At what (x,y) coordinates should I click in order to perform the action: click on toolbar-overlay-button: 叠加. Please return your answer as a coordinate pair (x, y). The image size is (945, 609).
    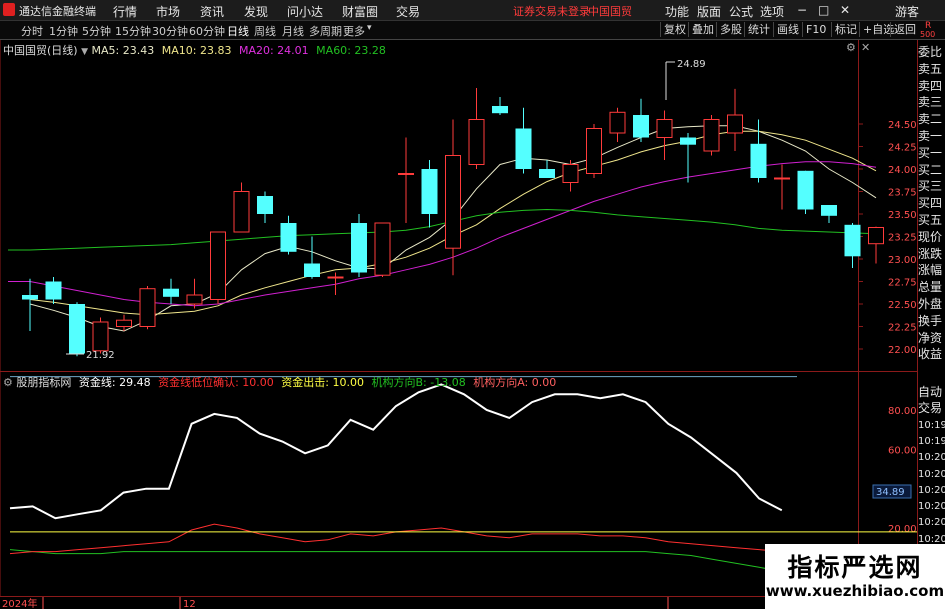
    Looking at the image, I should click on (702, 29).